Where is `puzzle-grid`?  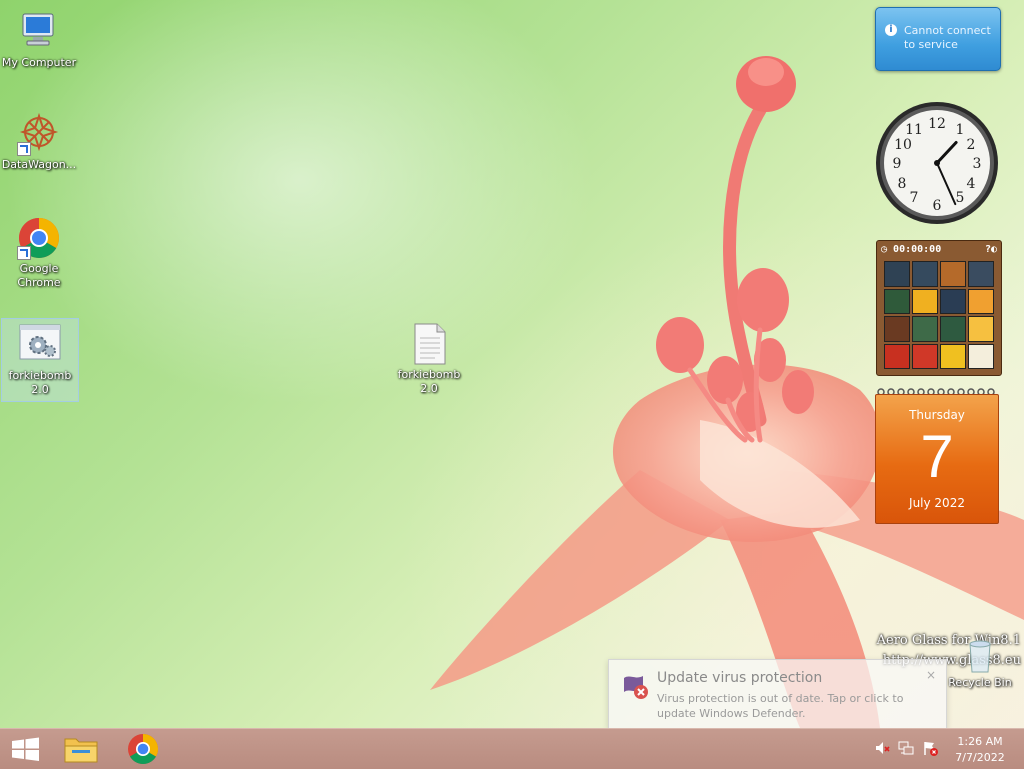
puzzle-grid is located at coordinates (939, 315).